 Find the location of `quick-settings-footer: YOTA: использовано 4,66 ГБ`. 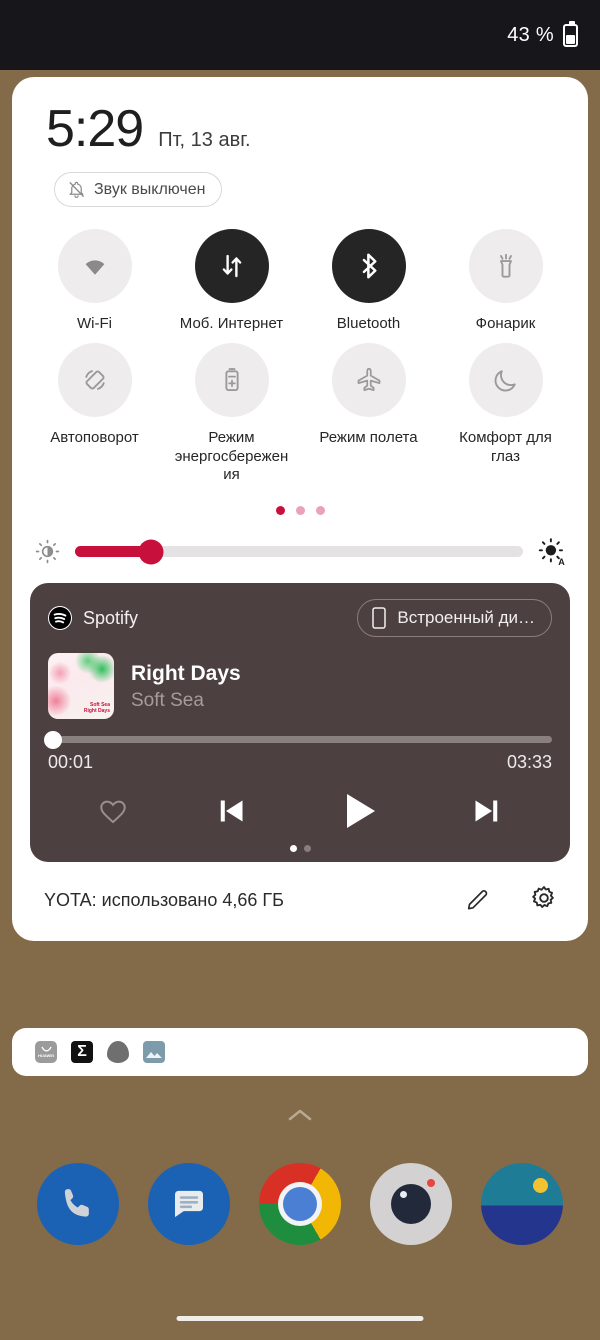

quick-settings-footer: YOTA: использовано 4,66 ГБ is located at coordinates (300, 901).